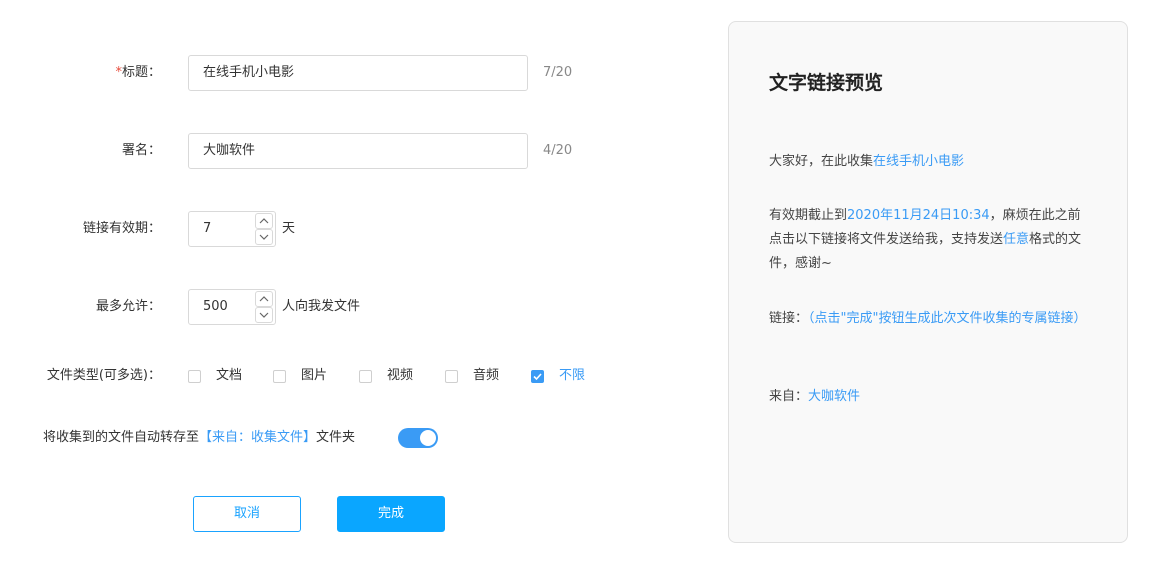 The image size is (1157, 567). I want to click on cancel-button: 取消, so click(247, 514).